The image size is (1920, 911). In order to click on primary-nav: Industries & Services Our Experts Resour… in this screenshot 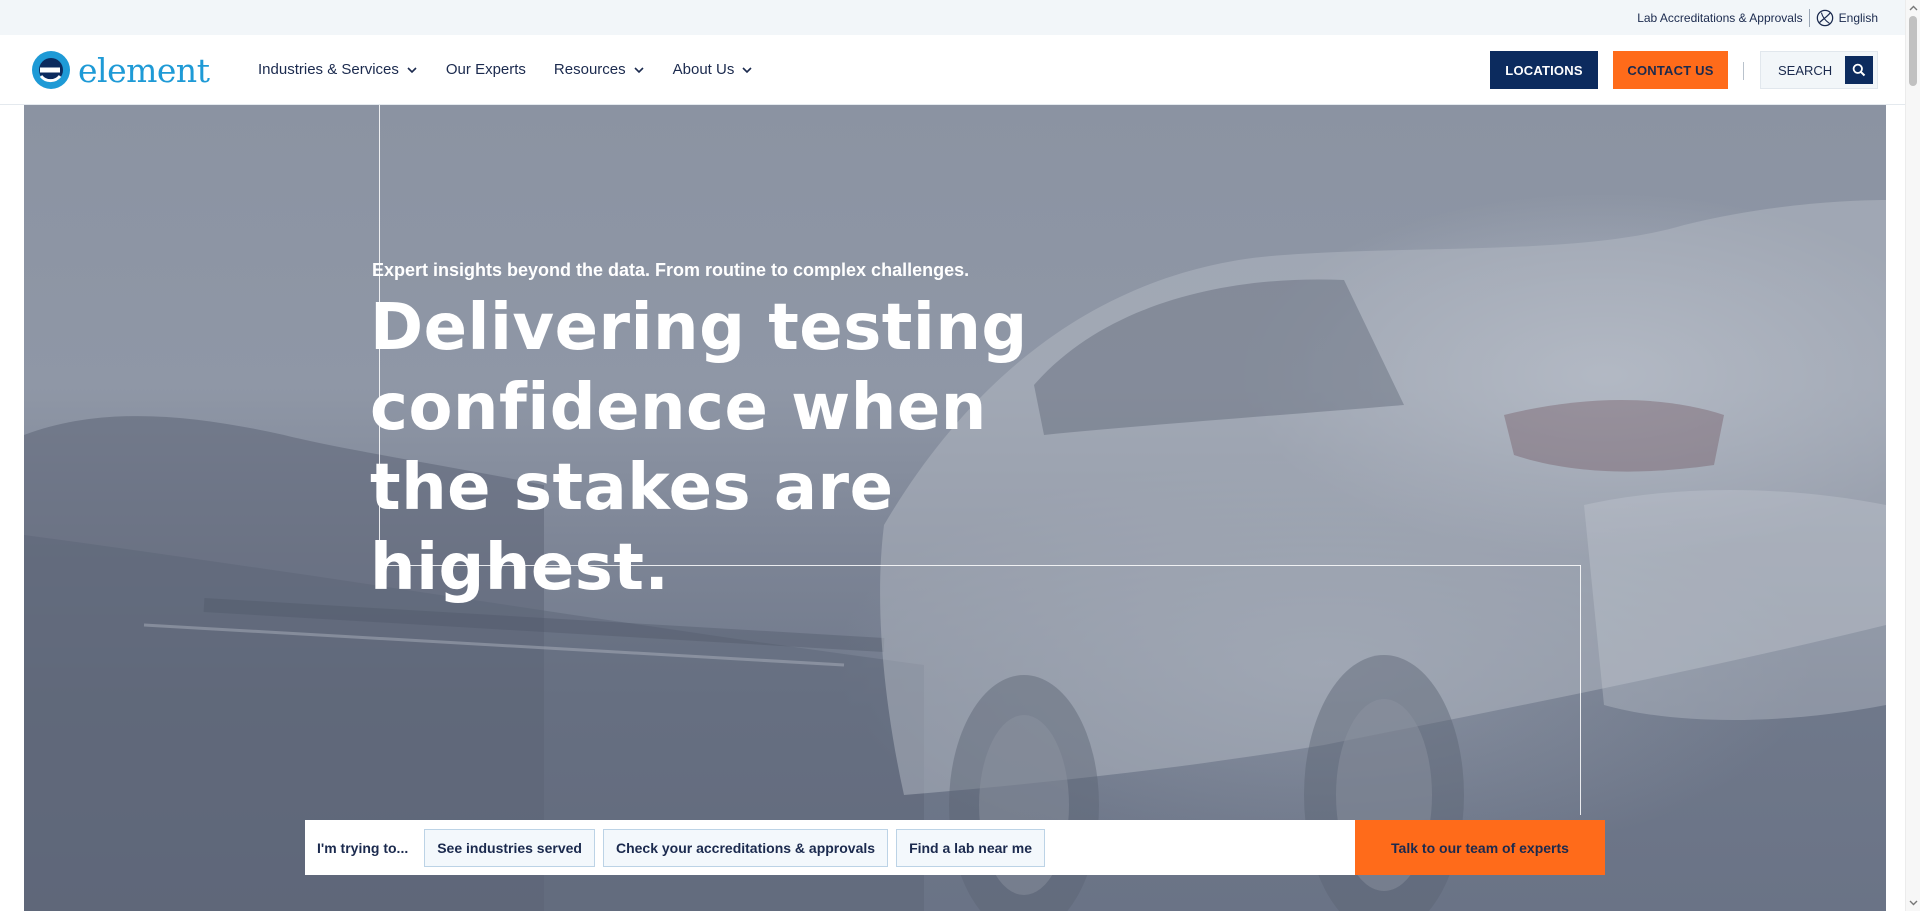, I will do `click(519, 69)`.